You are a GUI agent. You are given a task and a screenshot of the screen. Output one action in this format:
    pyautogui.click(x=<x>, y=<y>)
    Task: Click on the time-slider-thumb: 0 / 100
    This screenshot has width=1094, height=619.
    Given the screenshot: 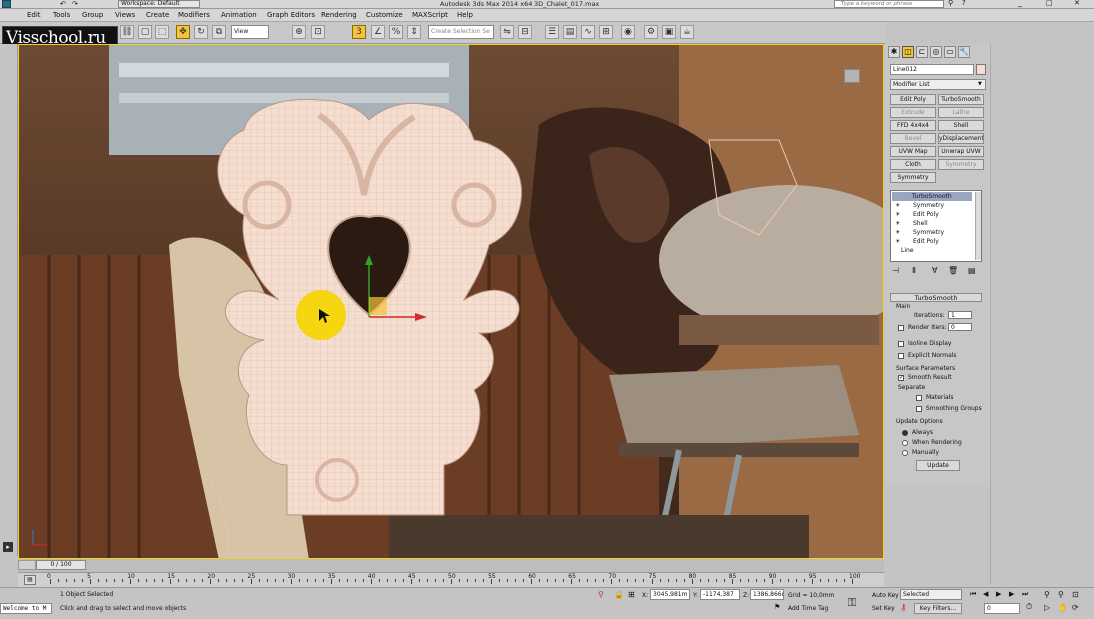 What is the action you would take?
    pyautogui.click(x=61, y=565)
    